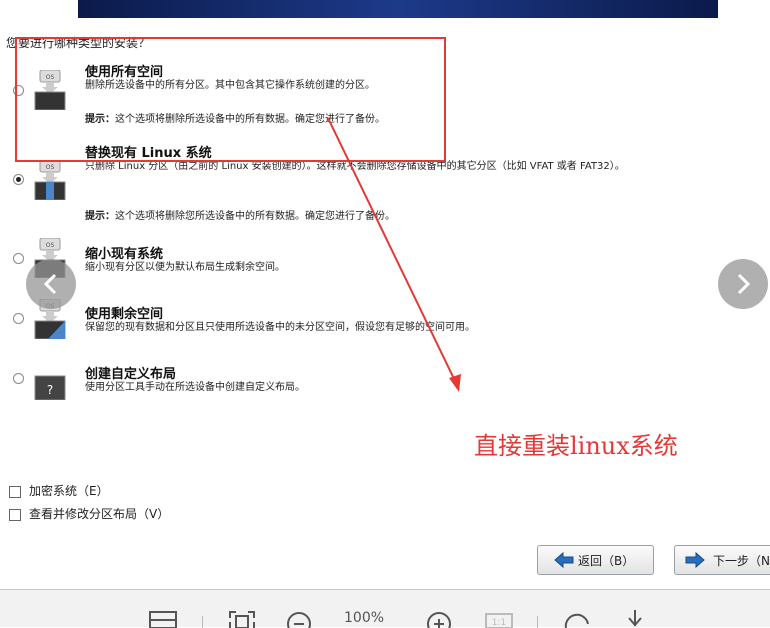 Image resolution: width=770 pixels, height=628 pixels. Describe the element at coordinates (364, 618) in the screenshot. I see `zoom-level: 100%` at that location.